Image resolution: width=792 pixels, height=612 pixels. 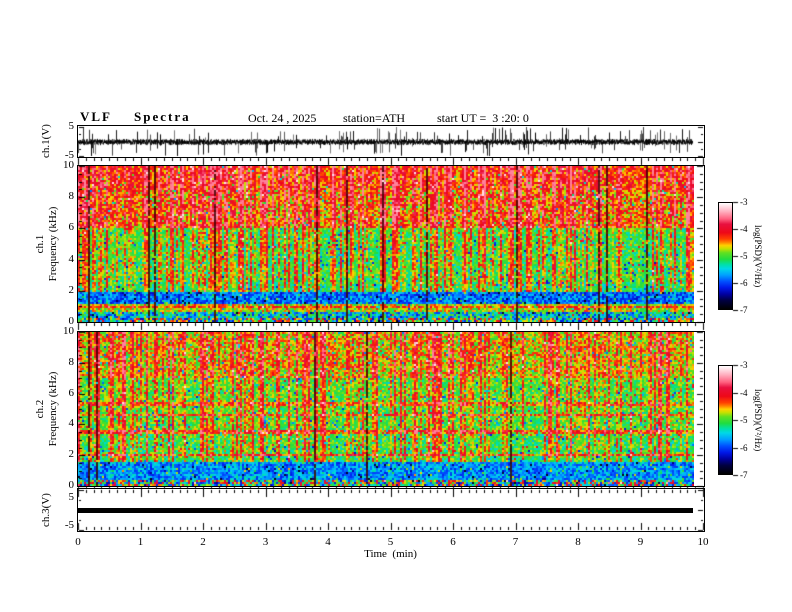 I want to click on colorbar2-tick--6: -6, so click(x=744, y=447).